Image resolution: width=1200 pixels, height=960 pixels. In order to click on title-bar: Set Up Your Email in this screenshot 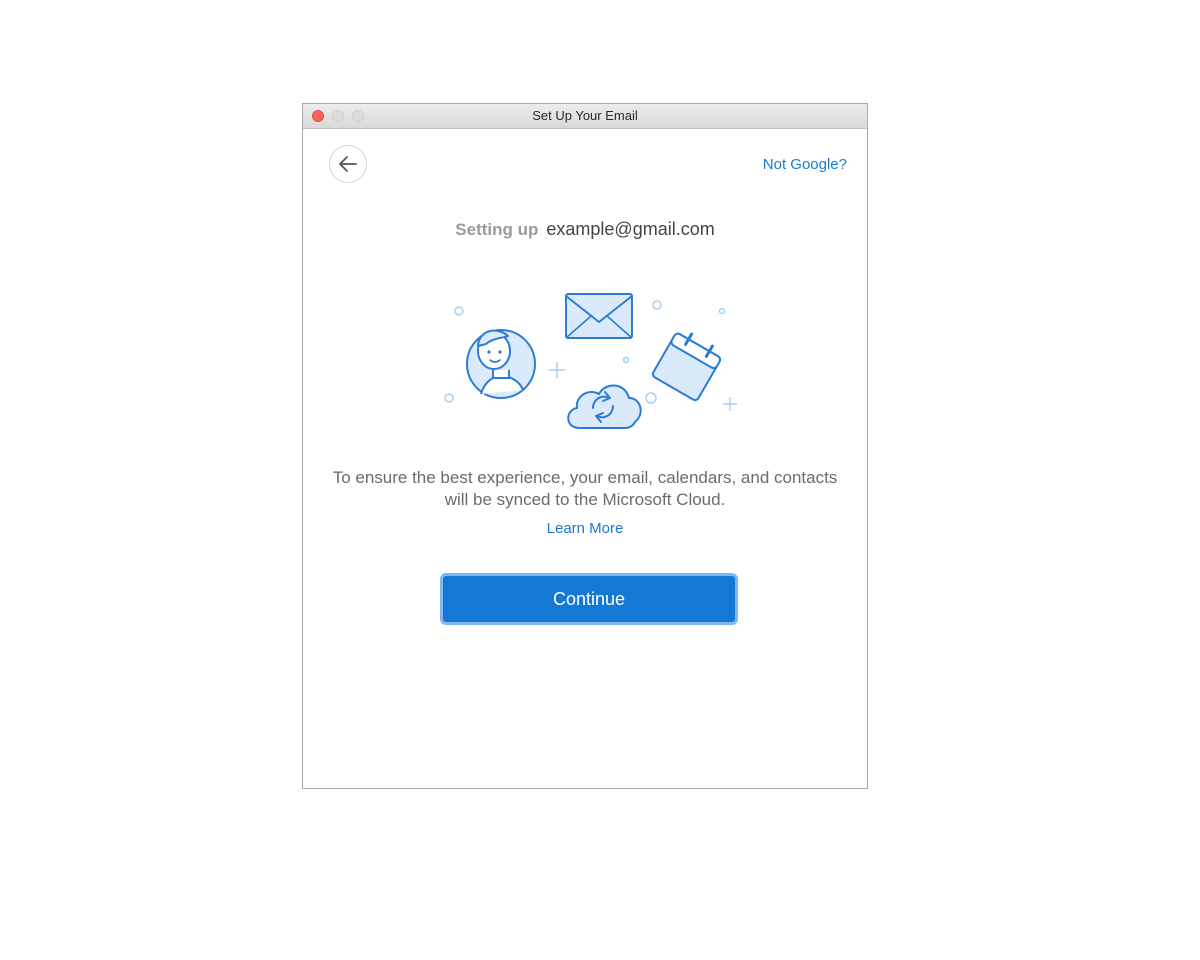, I will do `click(585, 116)`.